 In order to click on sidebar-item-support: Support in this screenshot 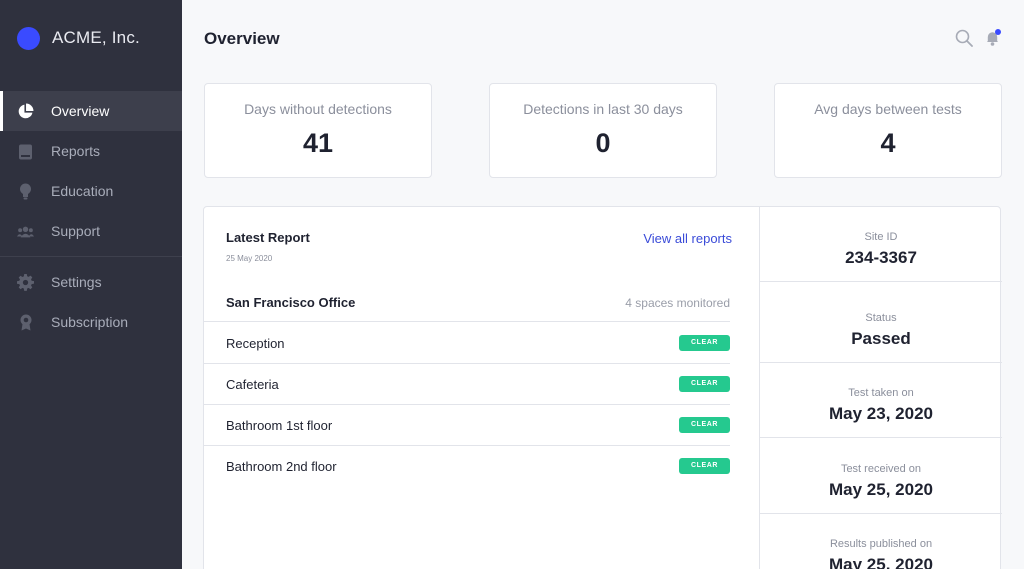, I will do `click(91, 231)`.